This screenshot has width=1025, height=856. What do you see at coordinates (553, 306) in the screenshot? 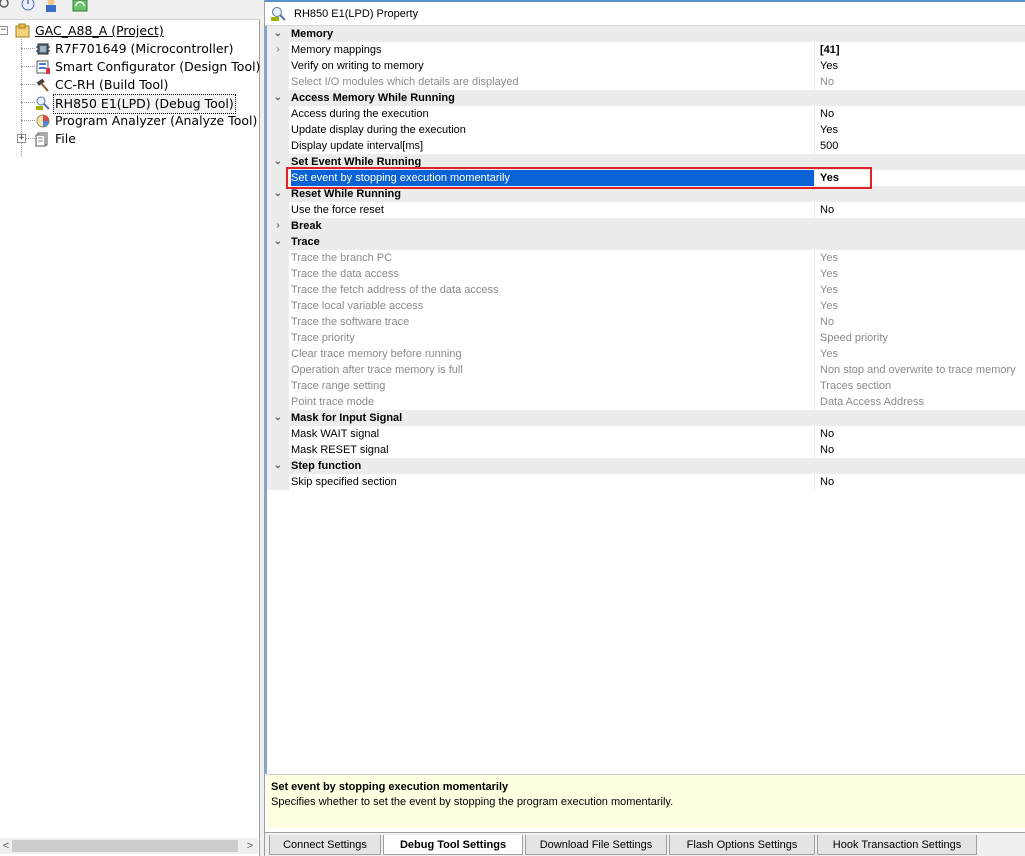
I see `property-name: Trace local variable access` at bounding box center [553, 306].